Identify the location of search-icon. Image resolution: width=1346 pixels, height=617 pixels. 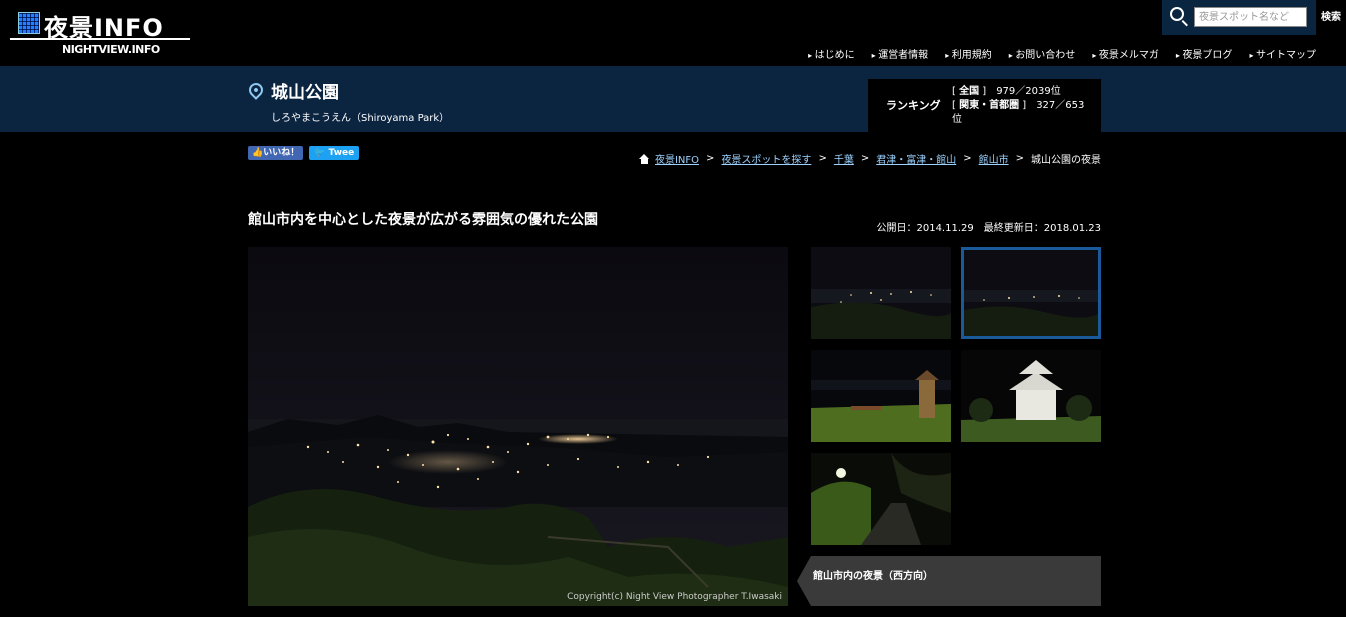
(1177, 14).